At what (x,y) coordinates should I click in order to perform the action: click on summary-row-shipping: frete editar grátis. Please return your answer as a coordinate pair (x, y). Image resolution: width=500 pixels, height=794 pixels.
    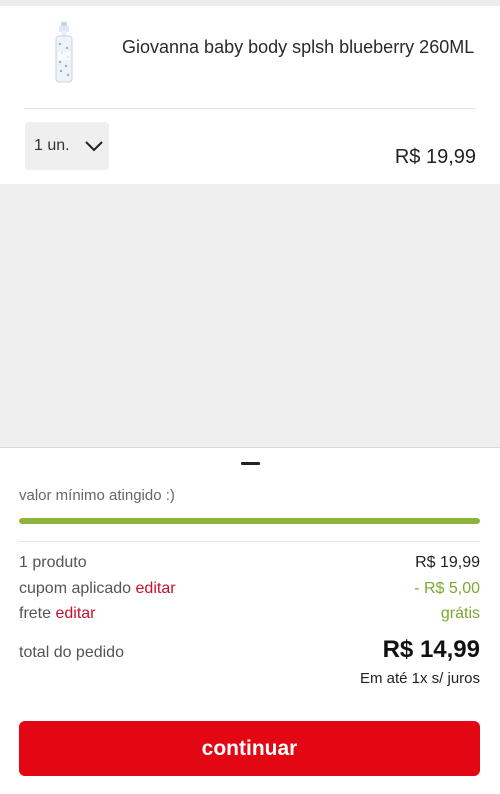
    Looking at the image, I should click on (249, 614).